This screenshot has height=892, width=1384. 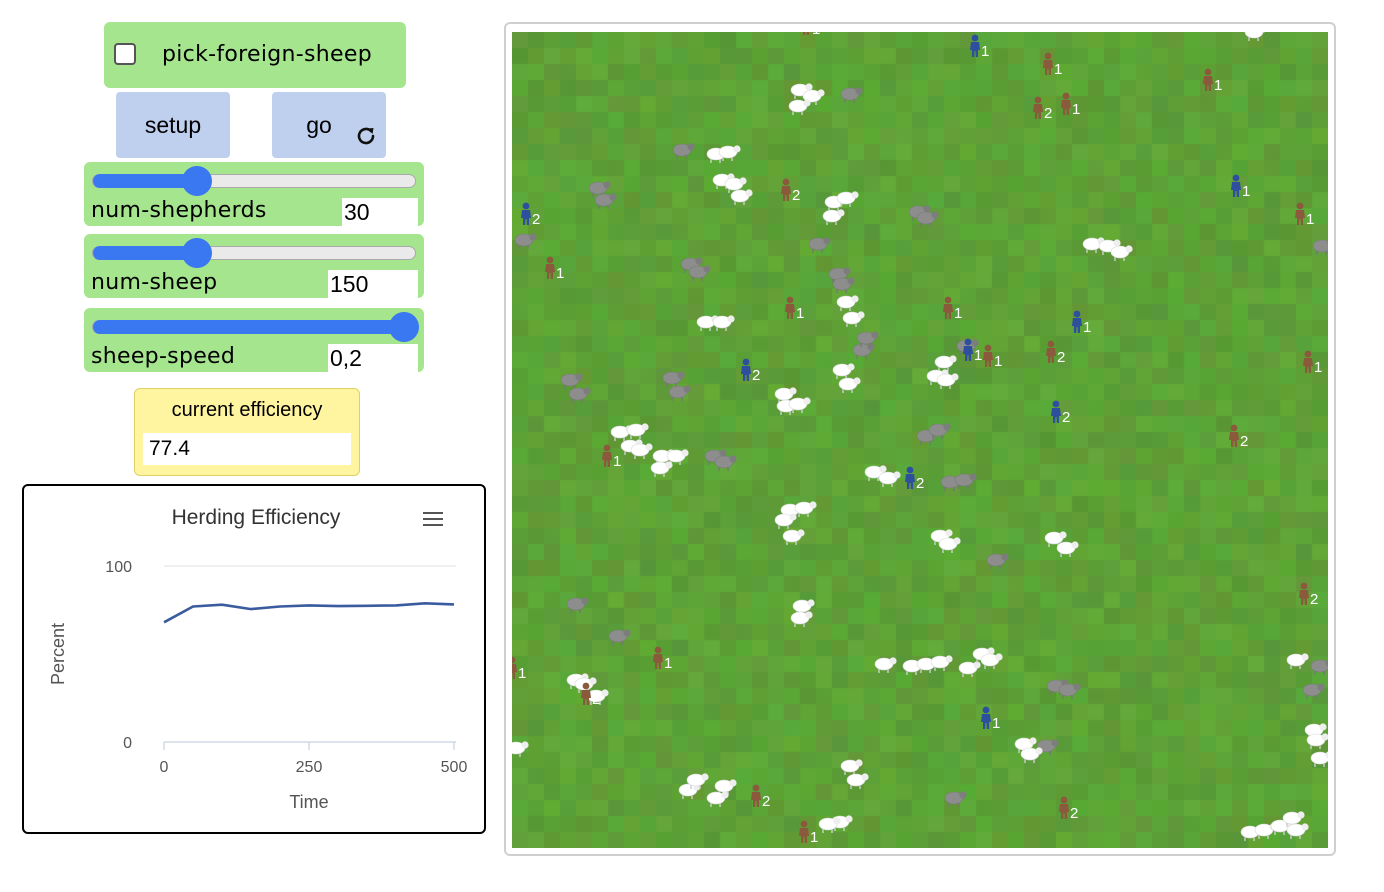 I want to click on num-shepherds-label: num-shepherds, so click(x=179, y=210).